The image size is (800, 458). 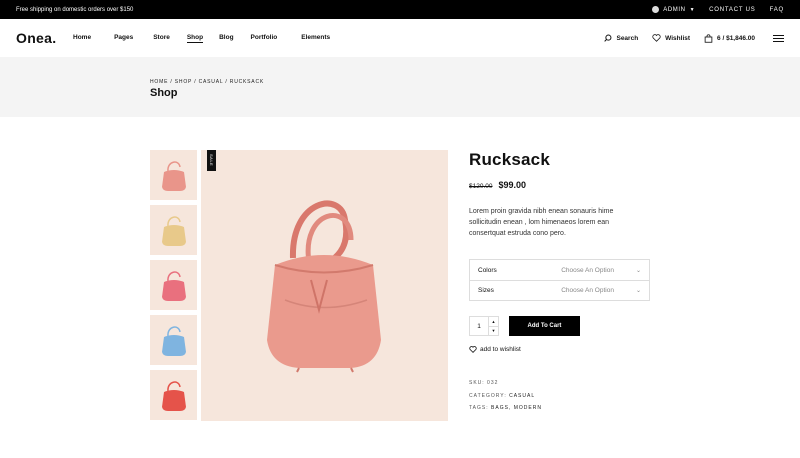 What do you see at coordinates (400, 87) in the screenshot?
I see `page-heading: HOME / SHOP / CASUAL / RUCKSACK Shop` at bounding box center [400, 87].